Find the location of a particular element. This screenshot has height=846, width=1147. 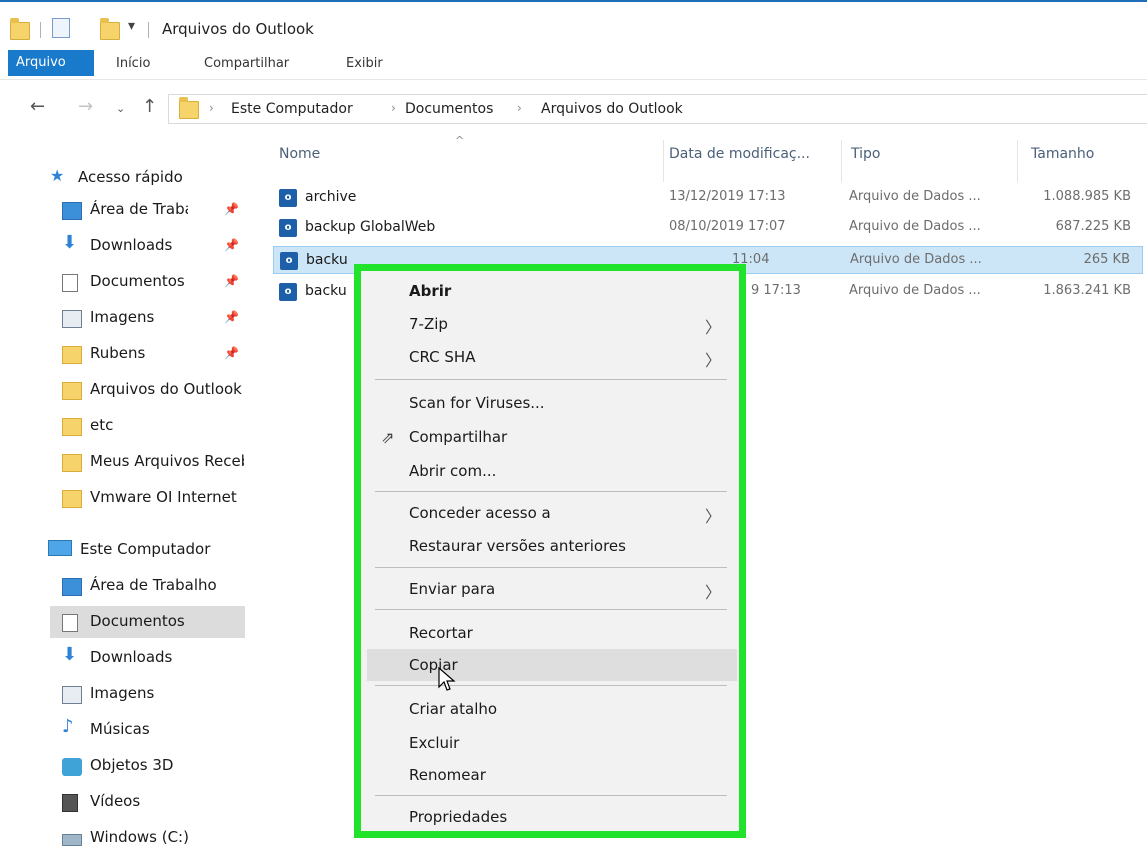

file-date: 9 17:13 is located at coordinates (776, 290).